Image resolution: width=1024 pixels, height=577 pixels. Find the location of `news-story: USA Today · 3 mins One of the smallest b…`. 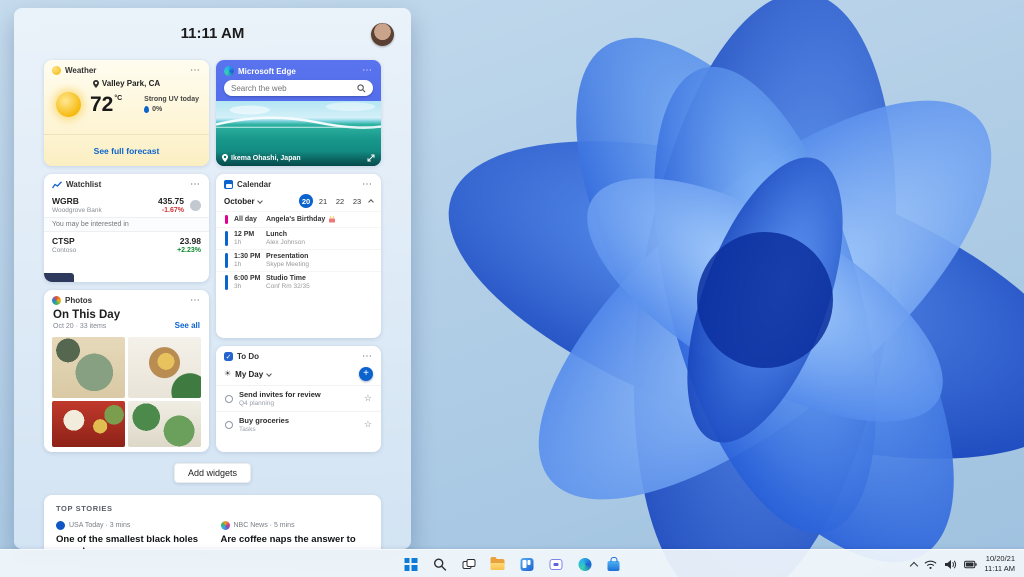

news-story: USA Today · 3 mins One of the smallest b… is located at coordinates (130, 535).